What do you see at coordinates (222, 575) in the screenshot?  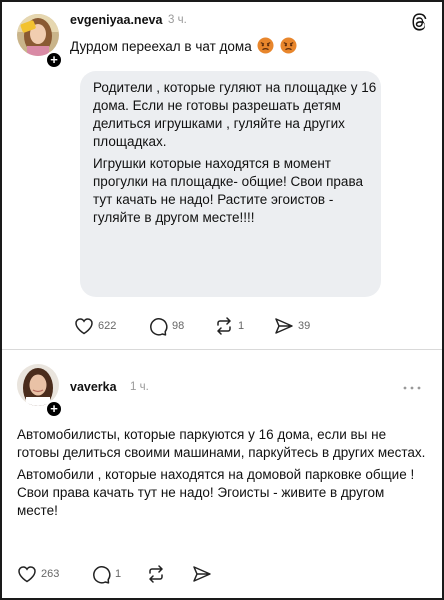 I see `post-actions: 263 1` at bounding box center [222, 575].